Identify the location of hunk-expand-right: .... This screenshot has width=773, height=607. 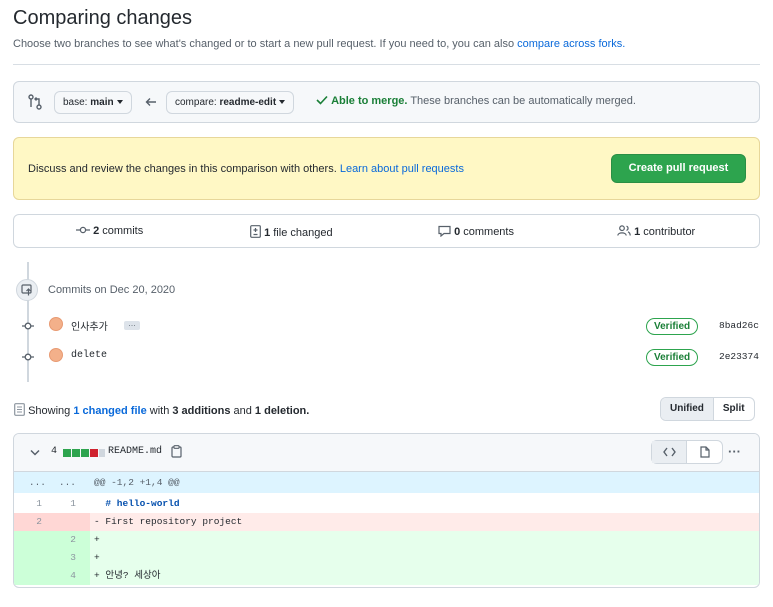
(62, 482).